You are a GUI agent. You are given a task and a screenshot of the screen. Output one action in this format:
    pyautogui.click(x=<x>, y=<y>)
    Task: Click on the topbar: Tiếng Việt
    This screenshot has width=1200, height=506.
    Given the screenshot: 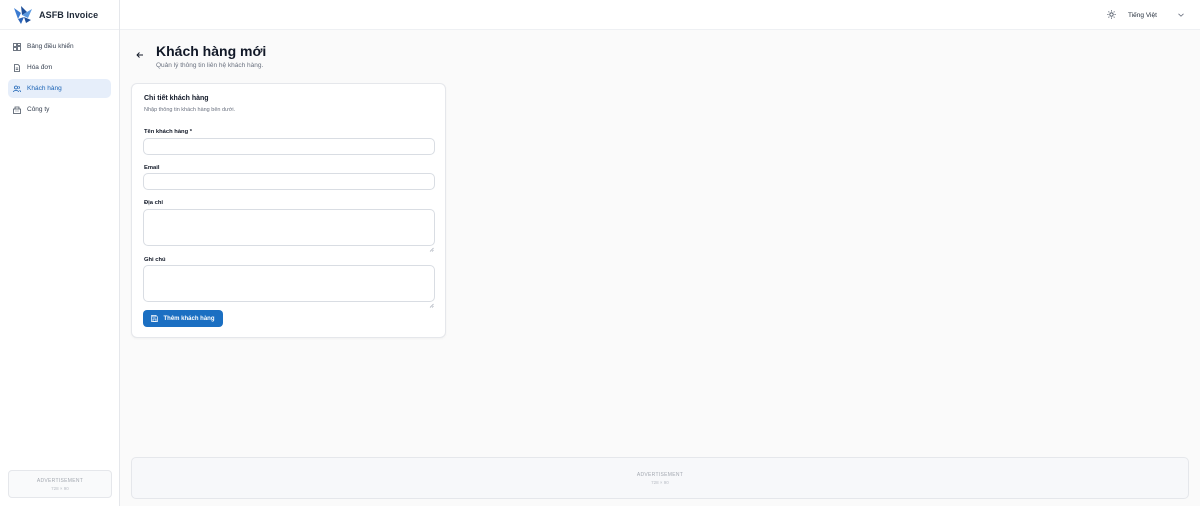 What is the action you would take?
    pyautogui.click(x=660, y=15)
    